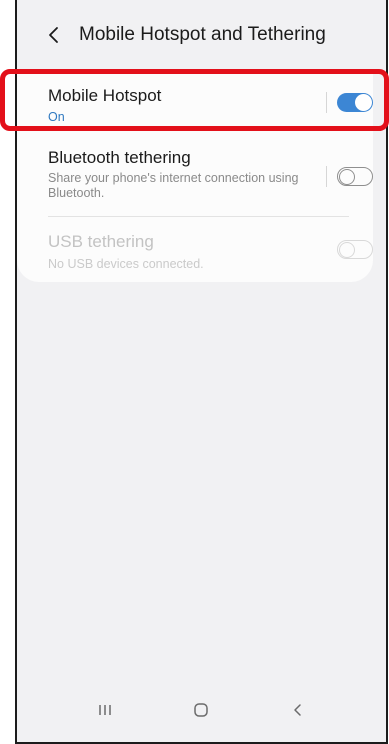  I want to click on nav-back-button, so click(298, 710).